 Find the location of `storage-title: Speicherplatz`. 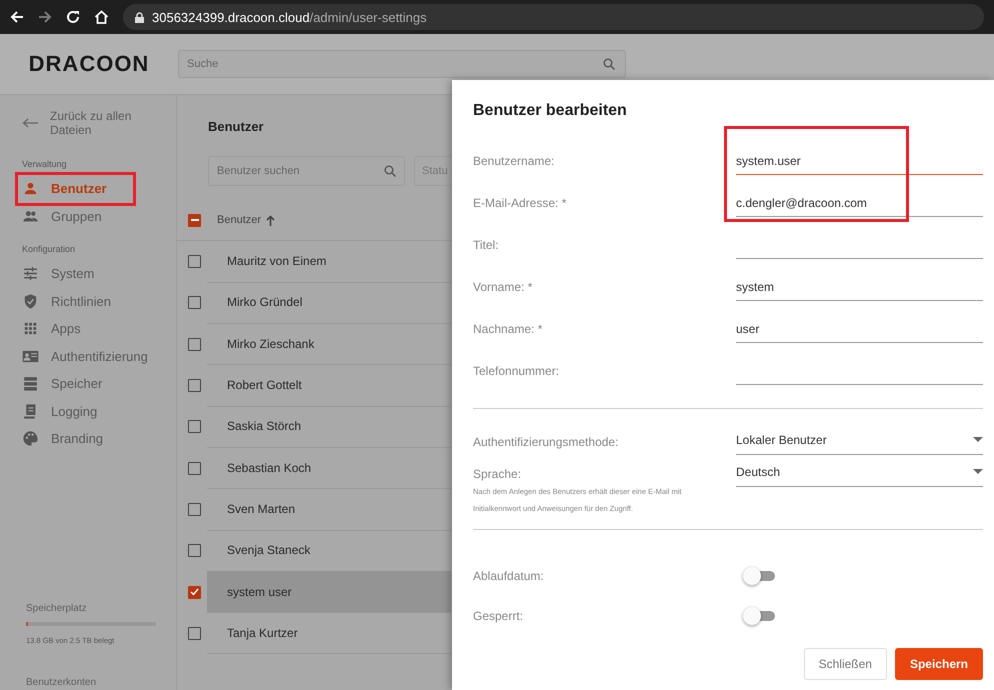

storage-title: Speicherplatz is located at coordinates (57, 608).